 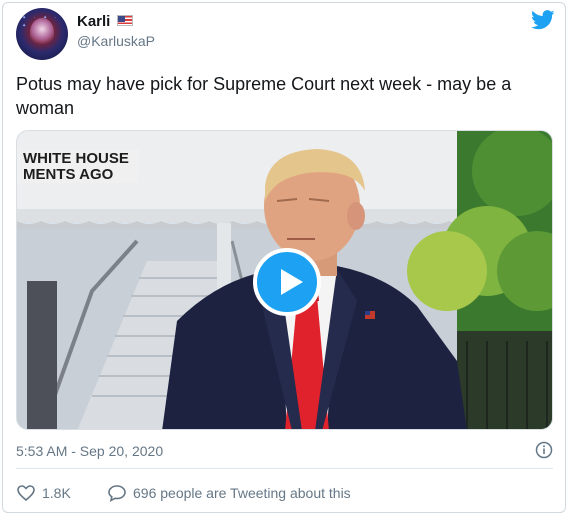 I want to click on us-flag-icon, so click(x=125, y=20).